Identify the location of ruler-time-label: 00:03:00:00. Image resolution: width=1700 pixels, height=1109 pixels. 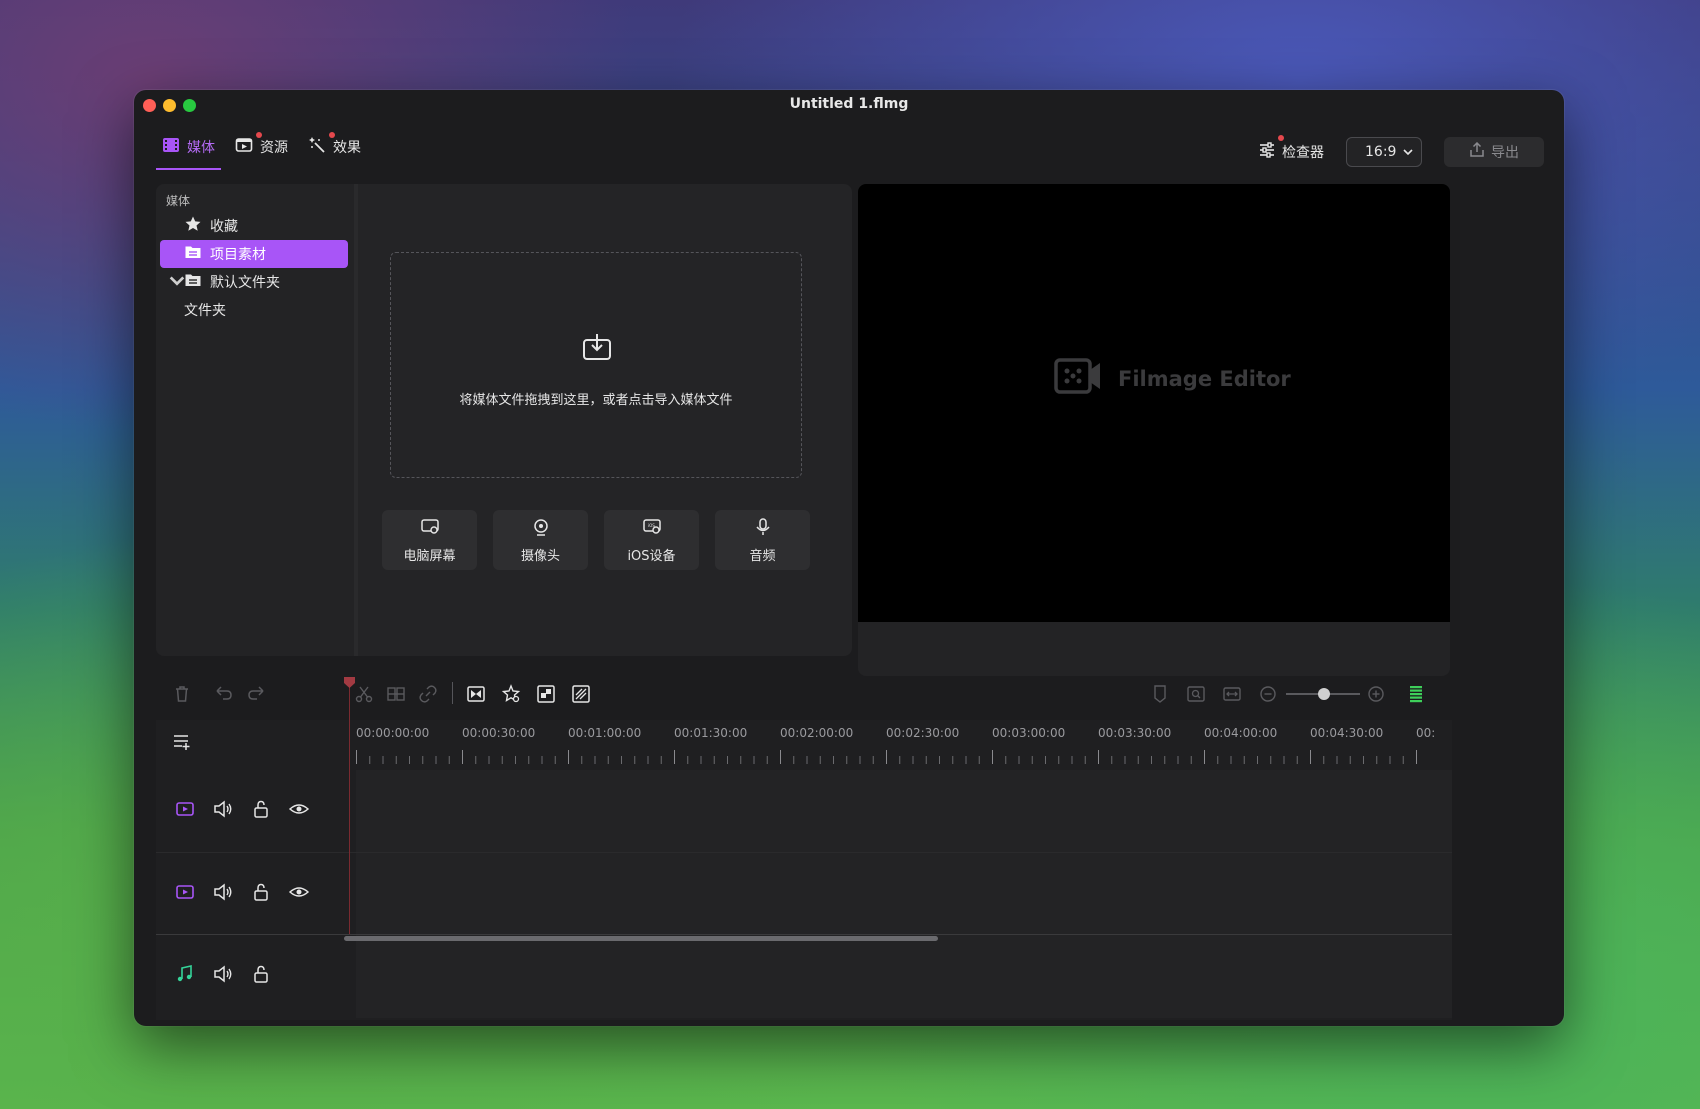
(1029, 733).